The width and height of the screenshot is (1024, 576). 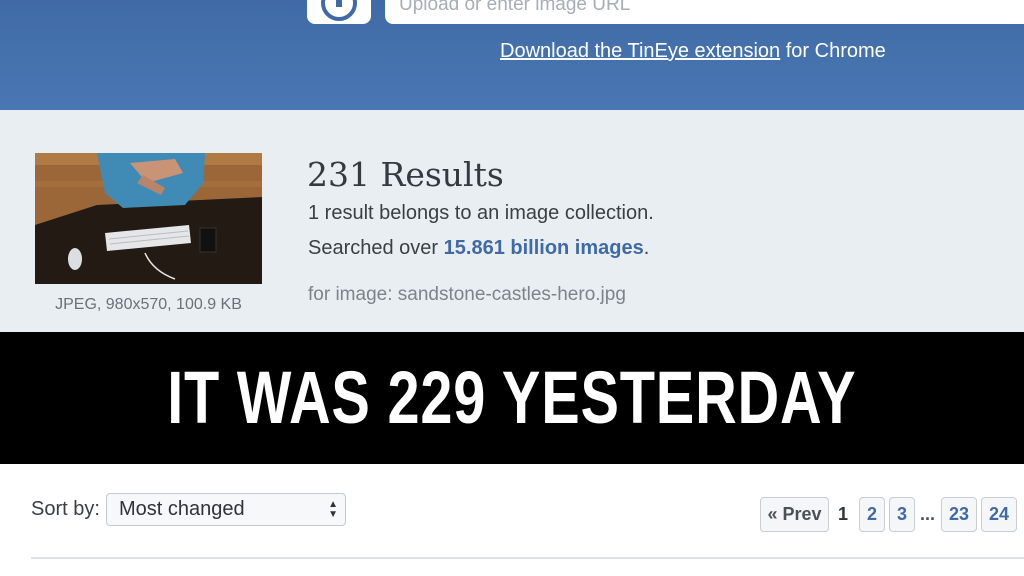 What do you see at coordinates (333, 509) in the screenshot?
I see `select-arrows-icon: ▲ ▼` at bounding box center [333, 509].